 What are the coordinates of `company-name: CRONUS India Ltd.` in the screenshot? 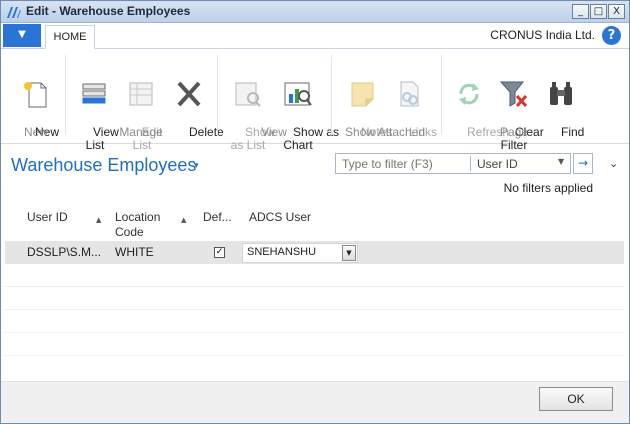 It's located at (542, 35).